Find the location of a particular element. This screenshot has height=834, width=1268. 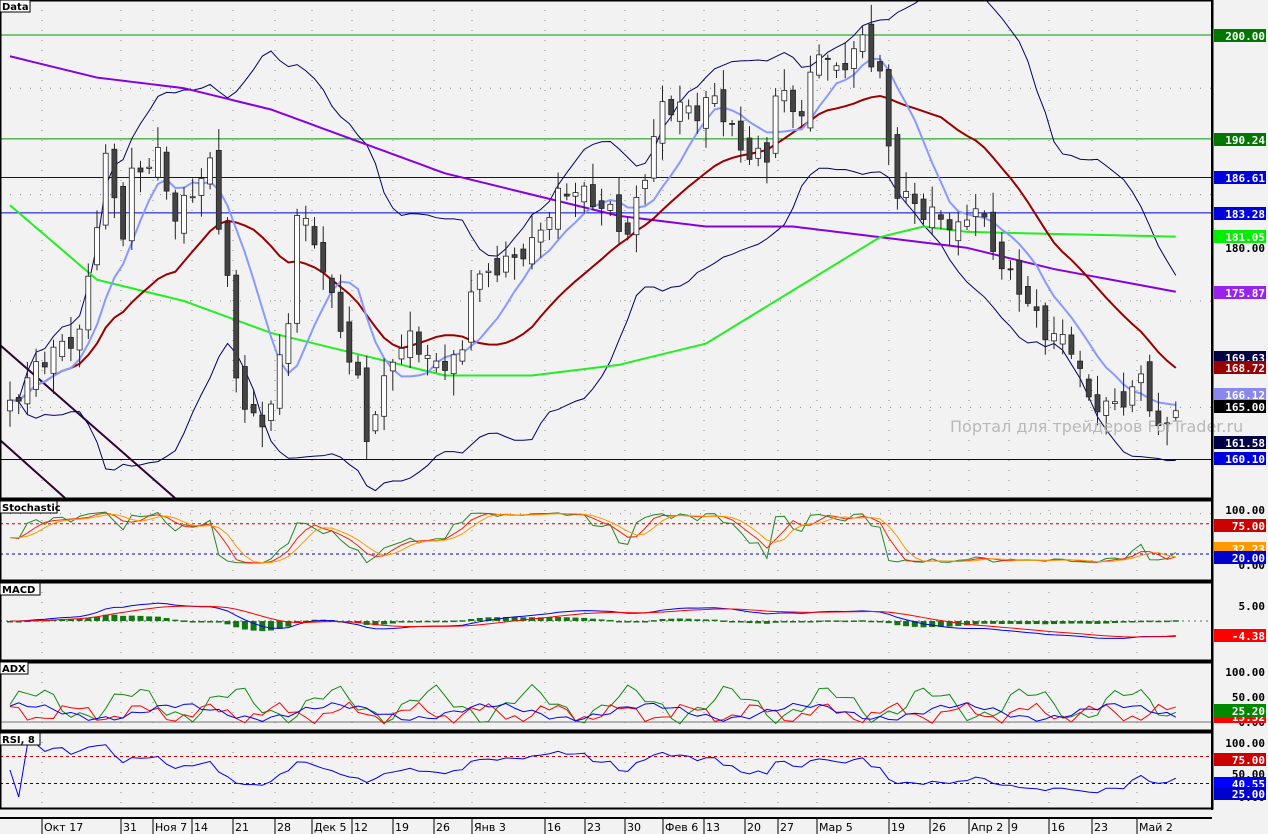

panel-label-stochastic: Stochastic is located at coordinates (31, 508).